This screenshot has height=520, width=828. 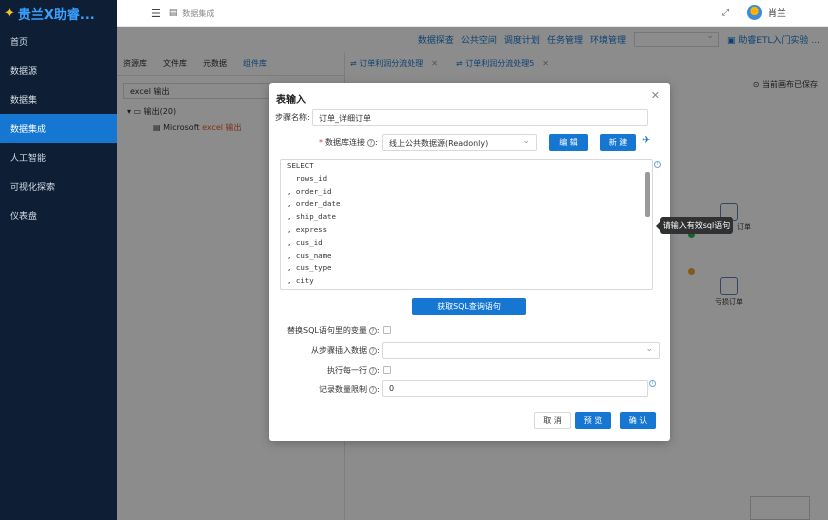 What do you see at coordinates (58, 99) in the screenshot?
I see `sidebar-item-dataset: 数据集` at bounding box center [58, 99].